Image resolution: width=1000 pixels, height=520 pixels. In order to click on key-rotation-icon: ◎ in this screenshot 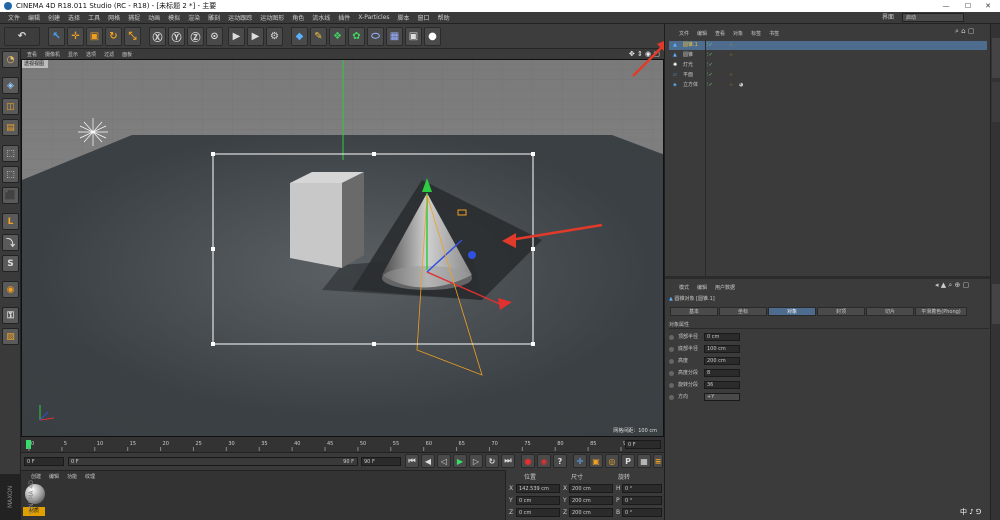, I will do `click(612, 461)`.